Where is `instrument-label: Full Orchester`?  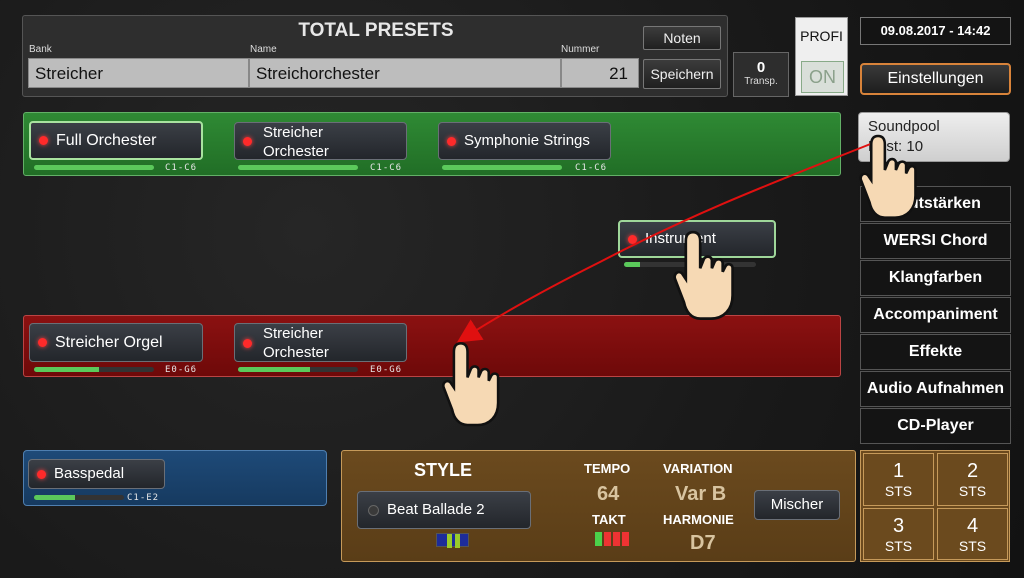 instrument-label: Full Orchester is located at coordinates (106, 140).